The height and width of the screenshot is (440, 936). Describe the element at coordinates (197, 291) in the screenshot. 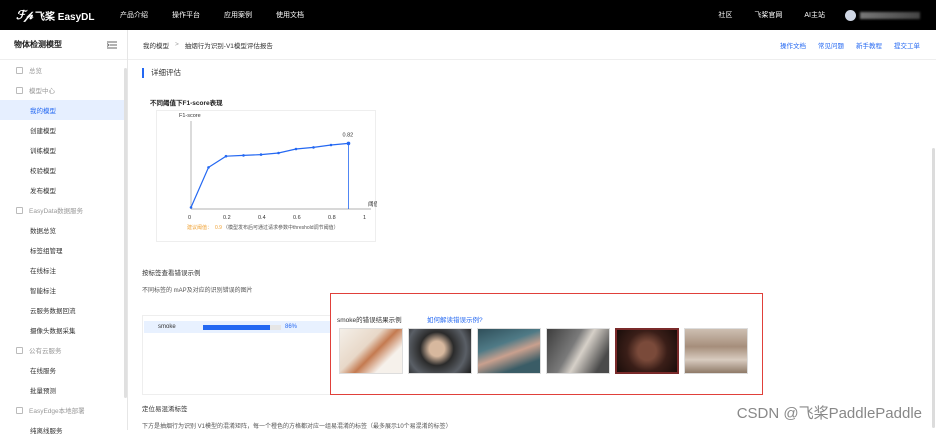

I see `label-section-subtitle: 不同标签的 mAP及对应的识别错误的图片` at that location.